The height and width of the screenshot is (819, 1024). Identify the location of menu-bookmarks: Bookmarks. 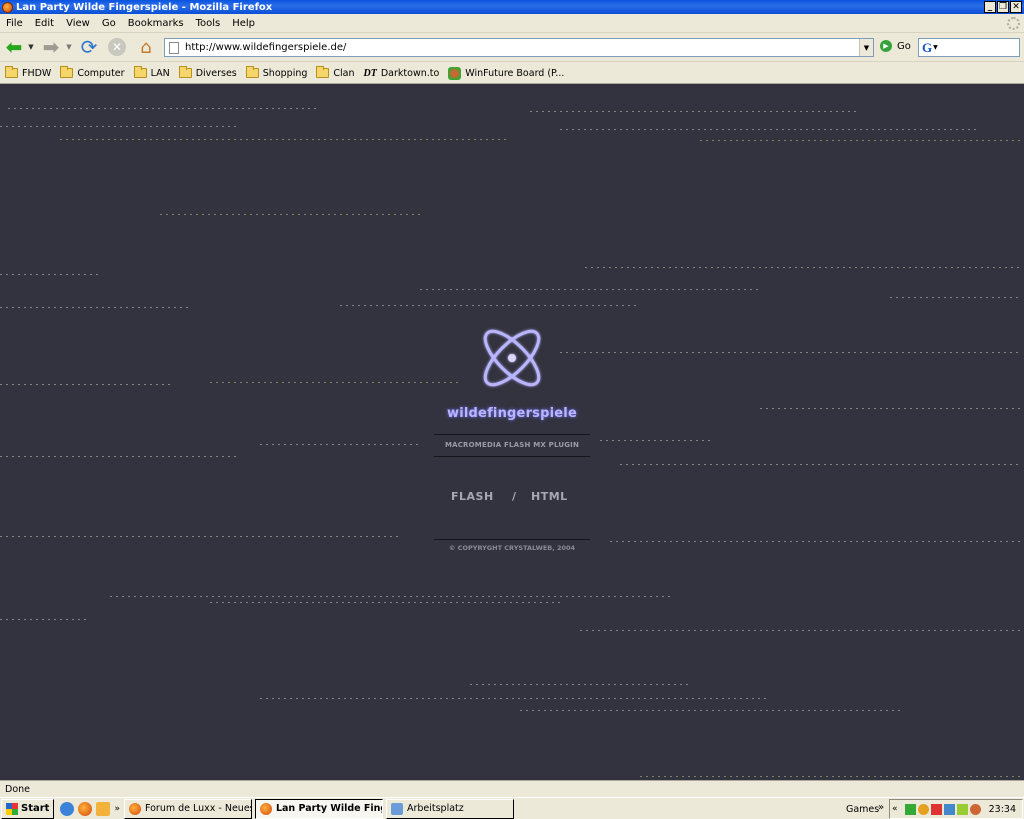
(156, 23).